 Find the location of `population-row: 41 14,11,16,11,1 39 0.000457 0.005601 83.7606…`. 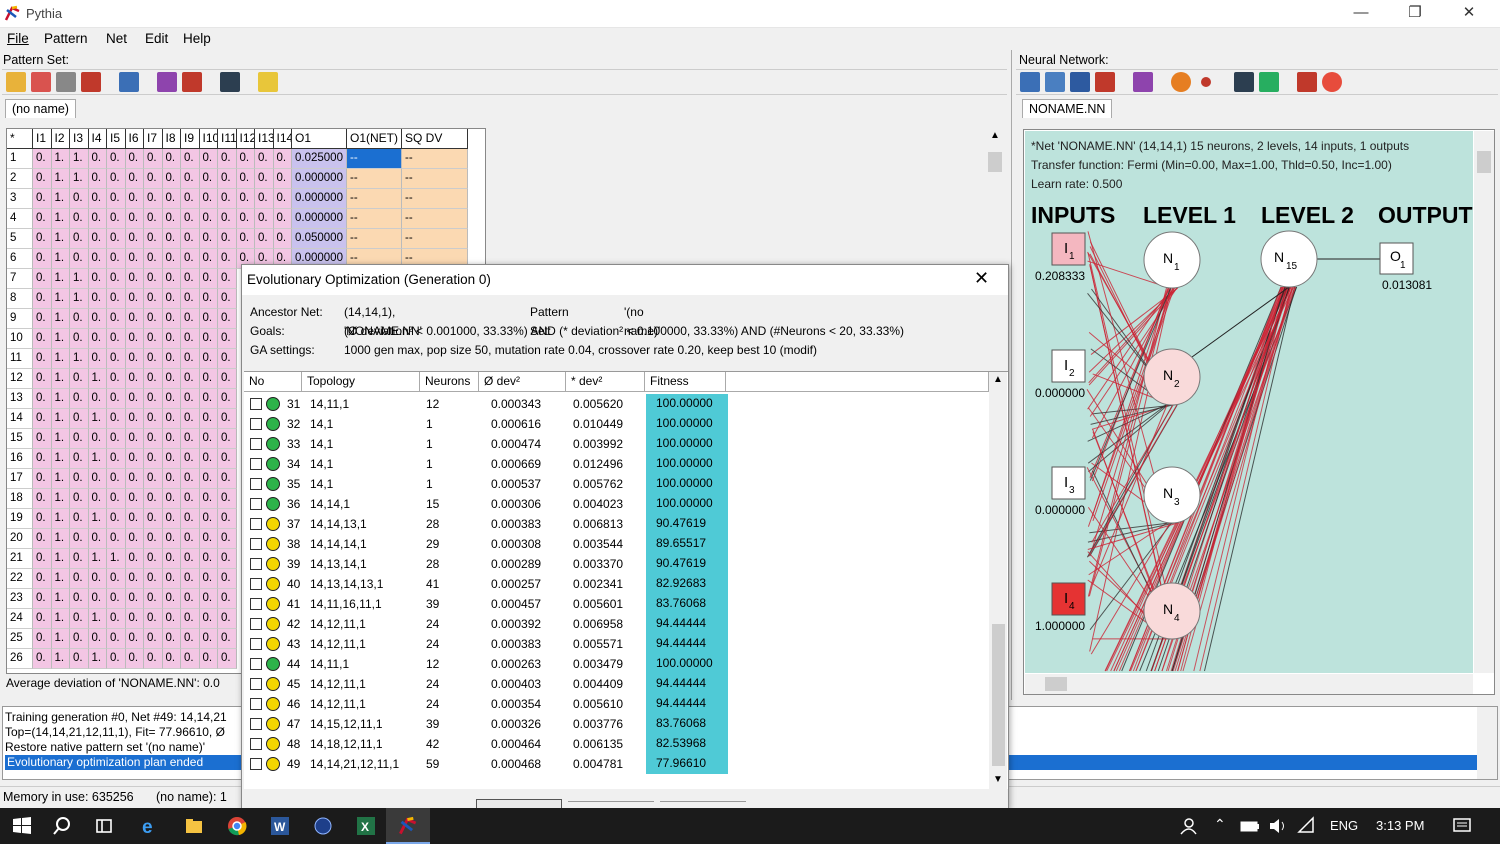

population-row: 41 14,11,16,11,1 39 0.000457 0.005601 83.7606… is located at coordinates (616, 604).